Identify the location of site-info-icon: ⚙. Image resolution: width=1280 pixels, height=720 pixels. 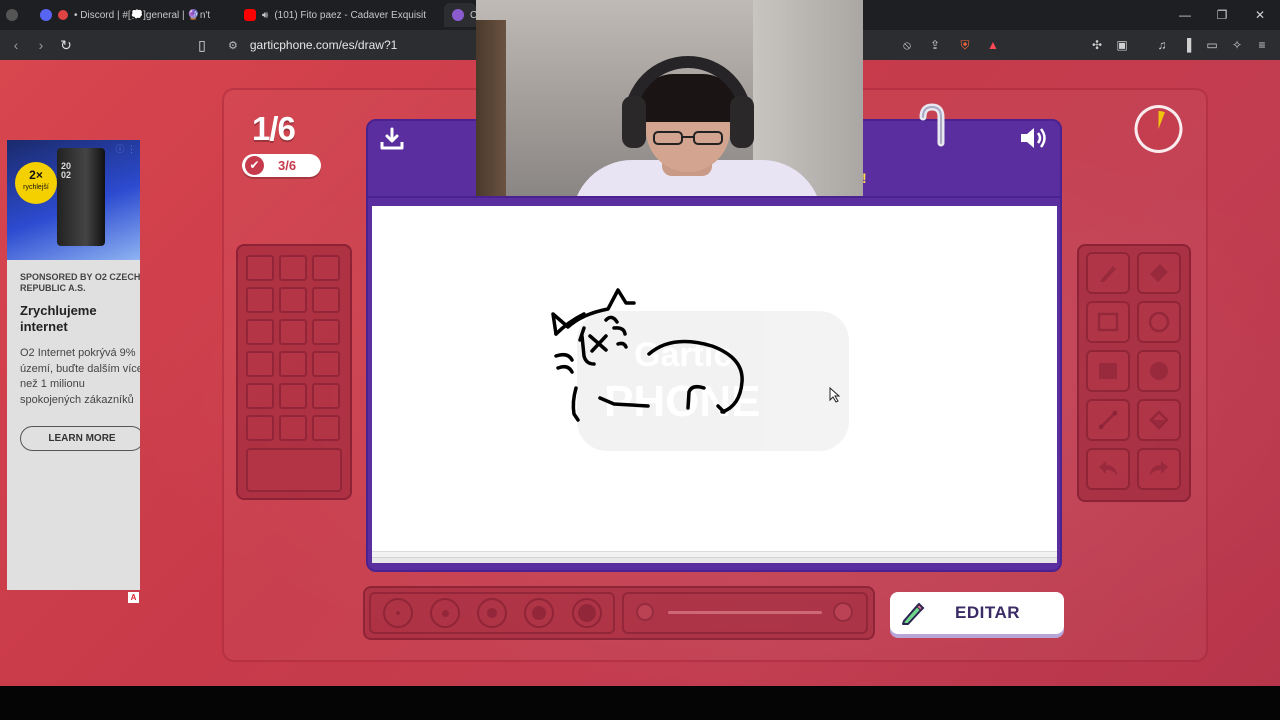
(233, 45).